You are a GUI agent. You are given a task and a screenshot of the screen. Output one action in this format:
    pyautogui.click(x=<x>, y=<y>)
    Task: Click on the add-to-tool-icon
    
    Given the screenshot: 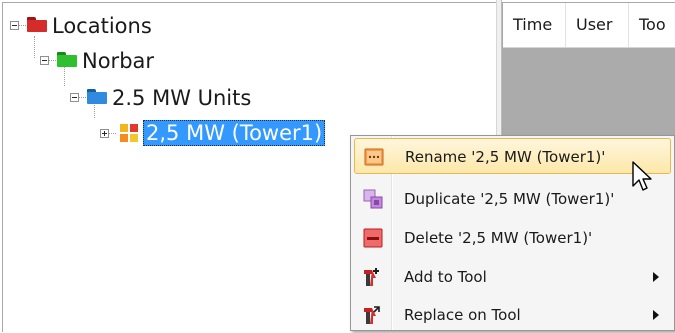 What is the action you would take?
    pyautogui.click(x=371, y=277)
    